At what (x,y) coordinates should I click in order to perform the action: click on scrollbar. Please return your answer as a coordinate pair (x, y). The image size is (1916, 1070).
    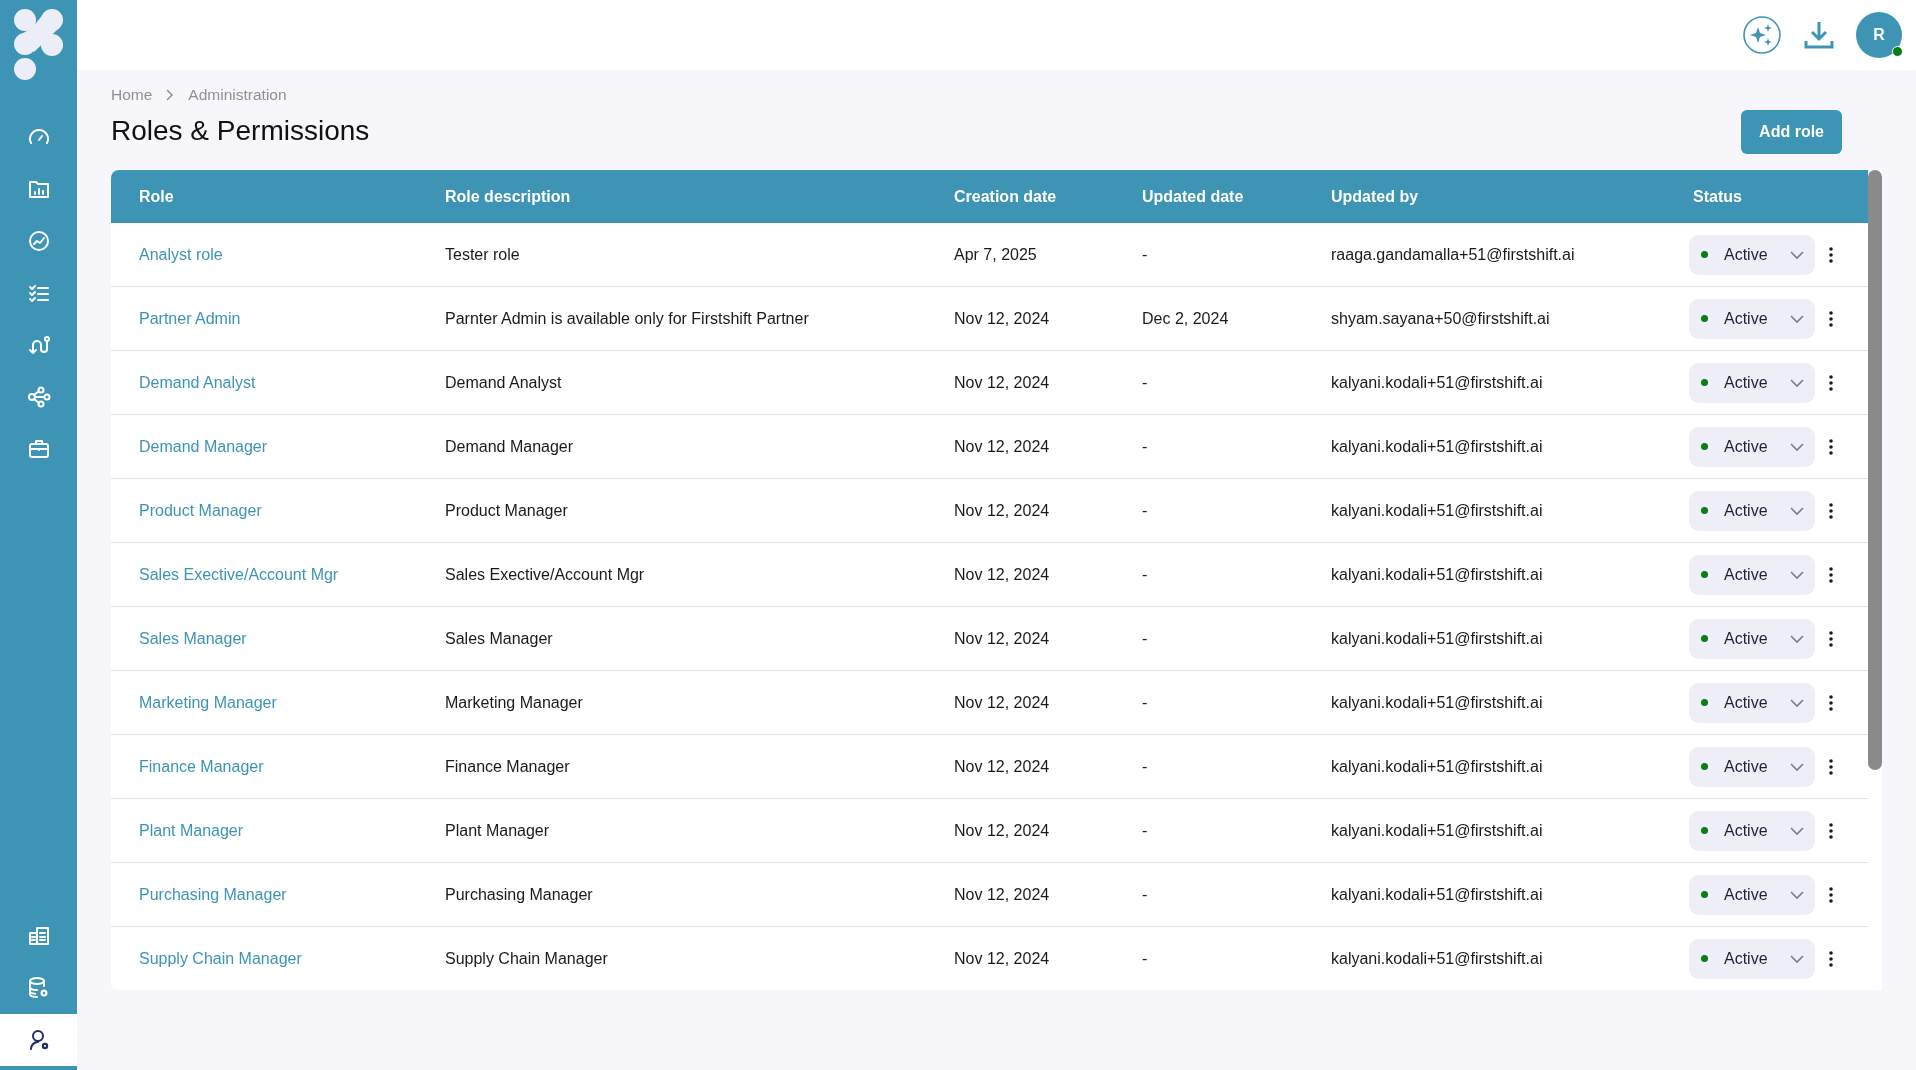
    Looking at the image, I should click on (1875, 580).